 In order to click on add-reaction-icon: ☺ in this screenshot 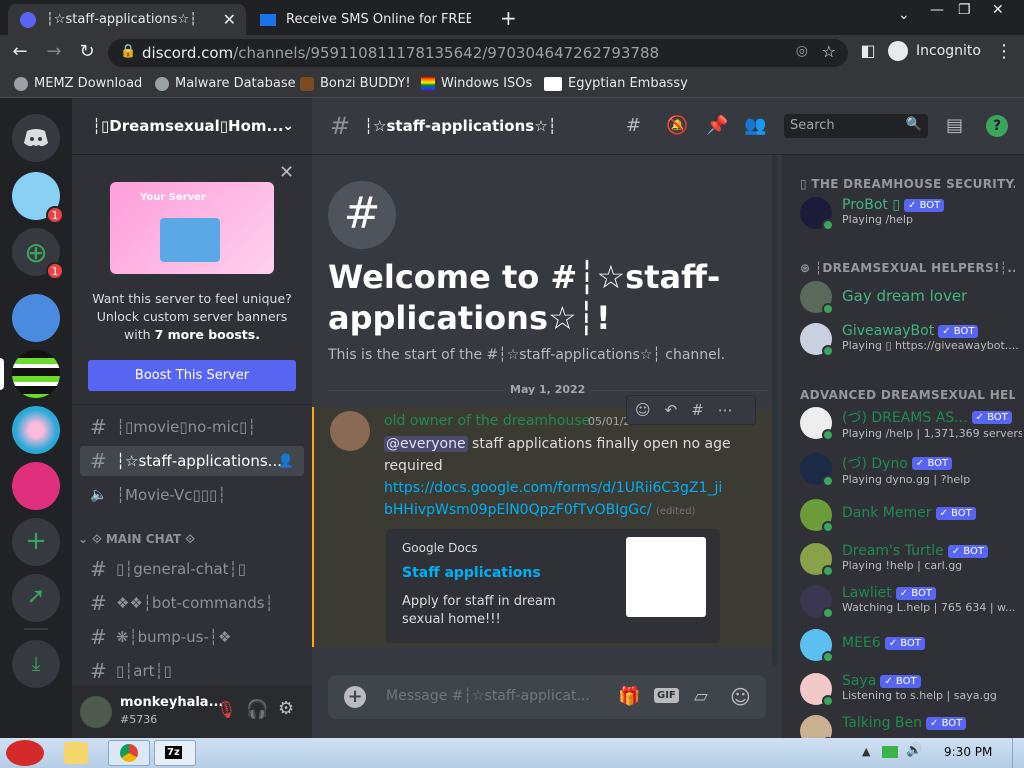, I will do `click(643, 410)`.